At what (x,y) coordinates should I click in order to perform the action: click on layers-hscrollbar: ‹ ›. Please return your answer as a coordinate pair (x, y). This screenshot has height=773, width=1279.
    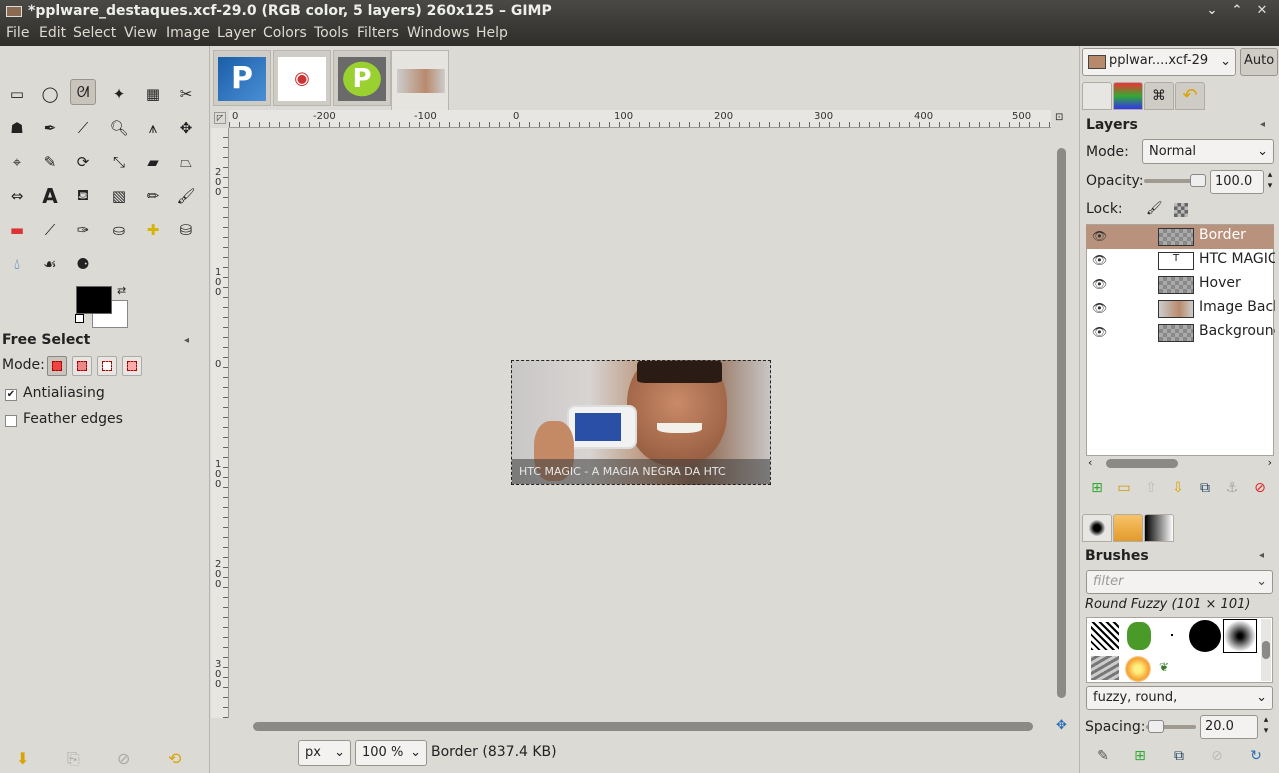
    Looking at the image, I should click on (1180, 464).